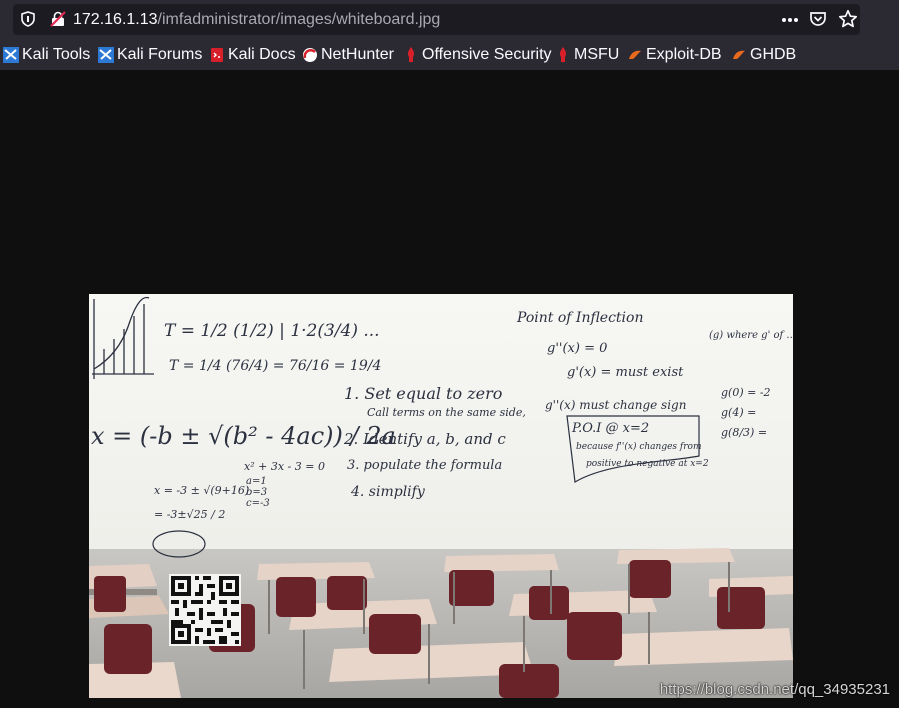  Describe the element at coordinates (56, 54) in the screenshot. I see `bookmark-label: Kali Tools` at that location.